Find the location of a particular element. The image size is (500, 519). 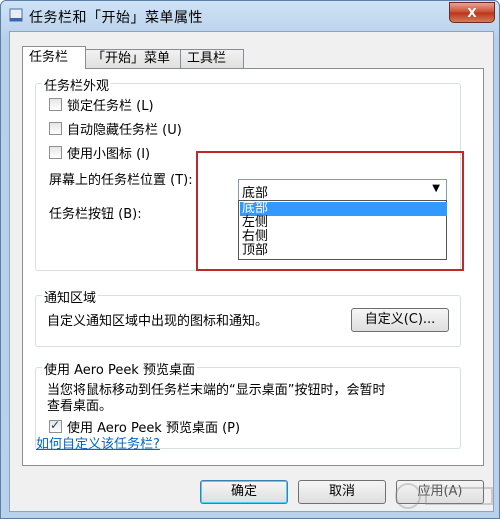

title-bar: 任务栏和「开始」菜单属性 X is located at coordinates (250, 16).